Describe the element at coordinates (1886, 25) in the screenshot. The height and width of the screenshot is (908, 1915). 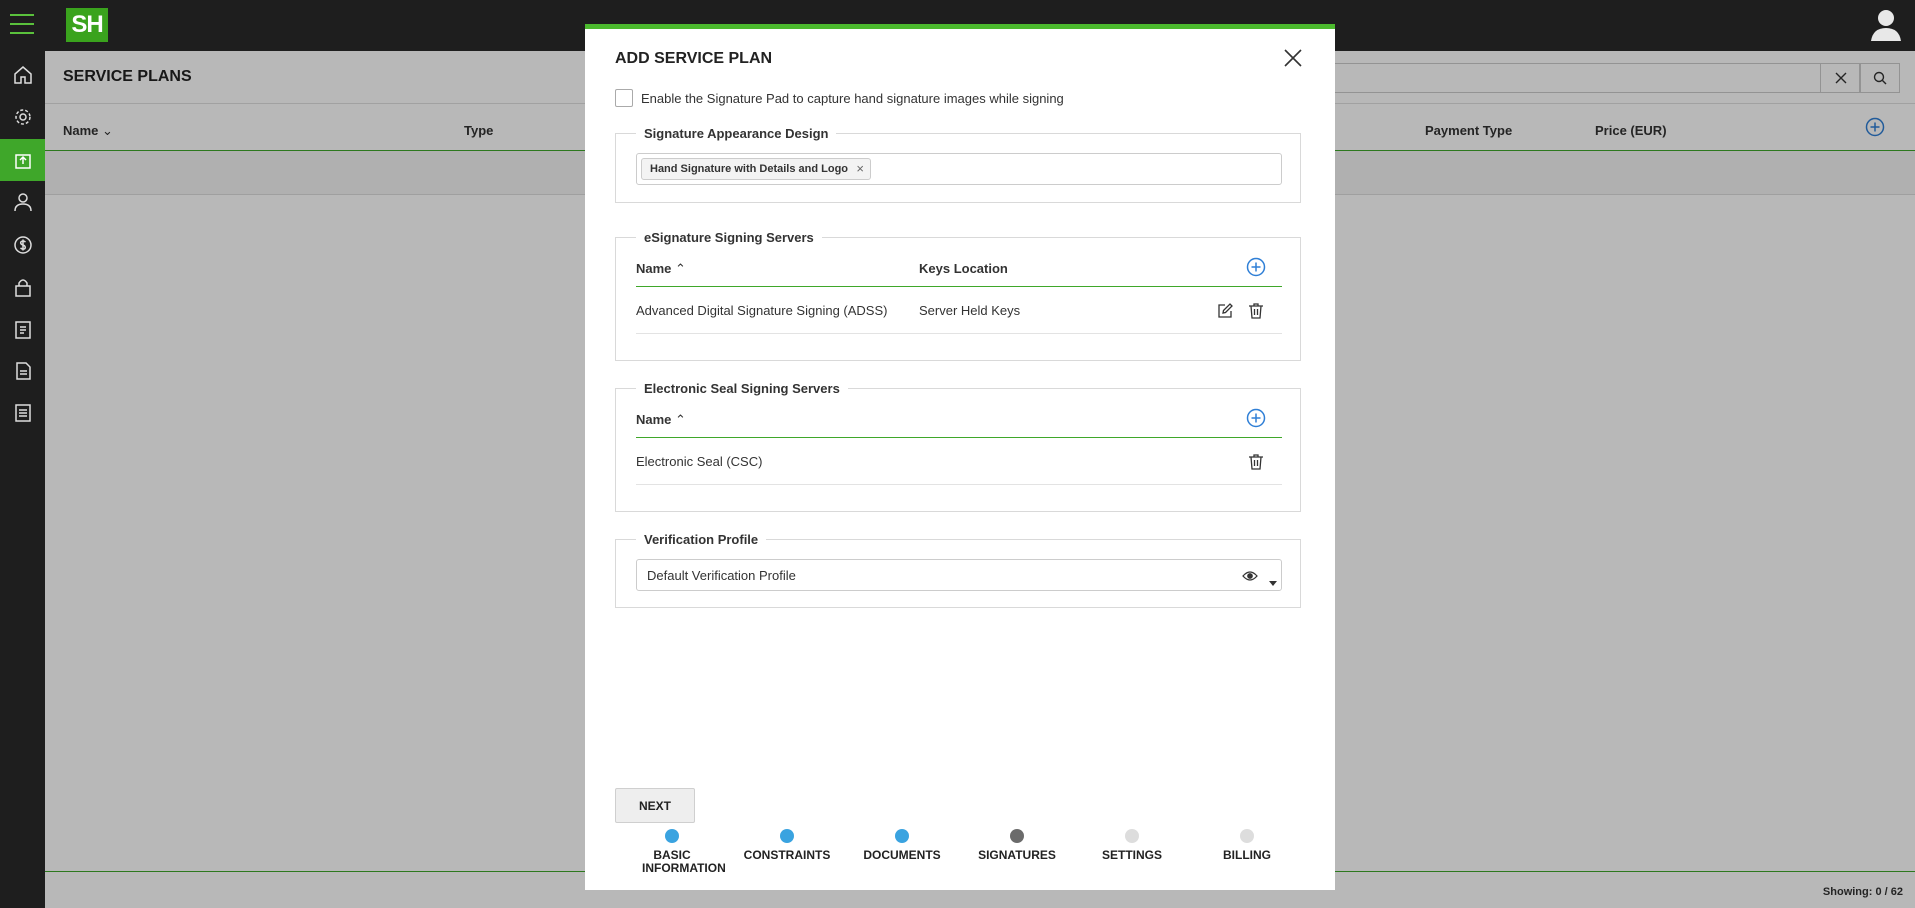
I see `user-avatar-icon` at that location.